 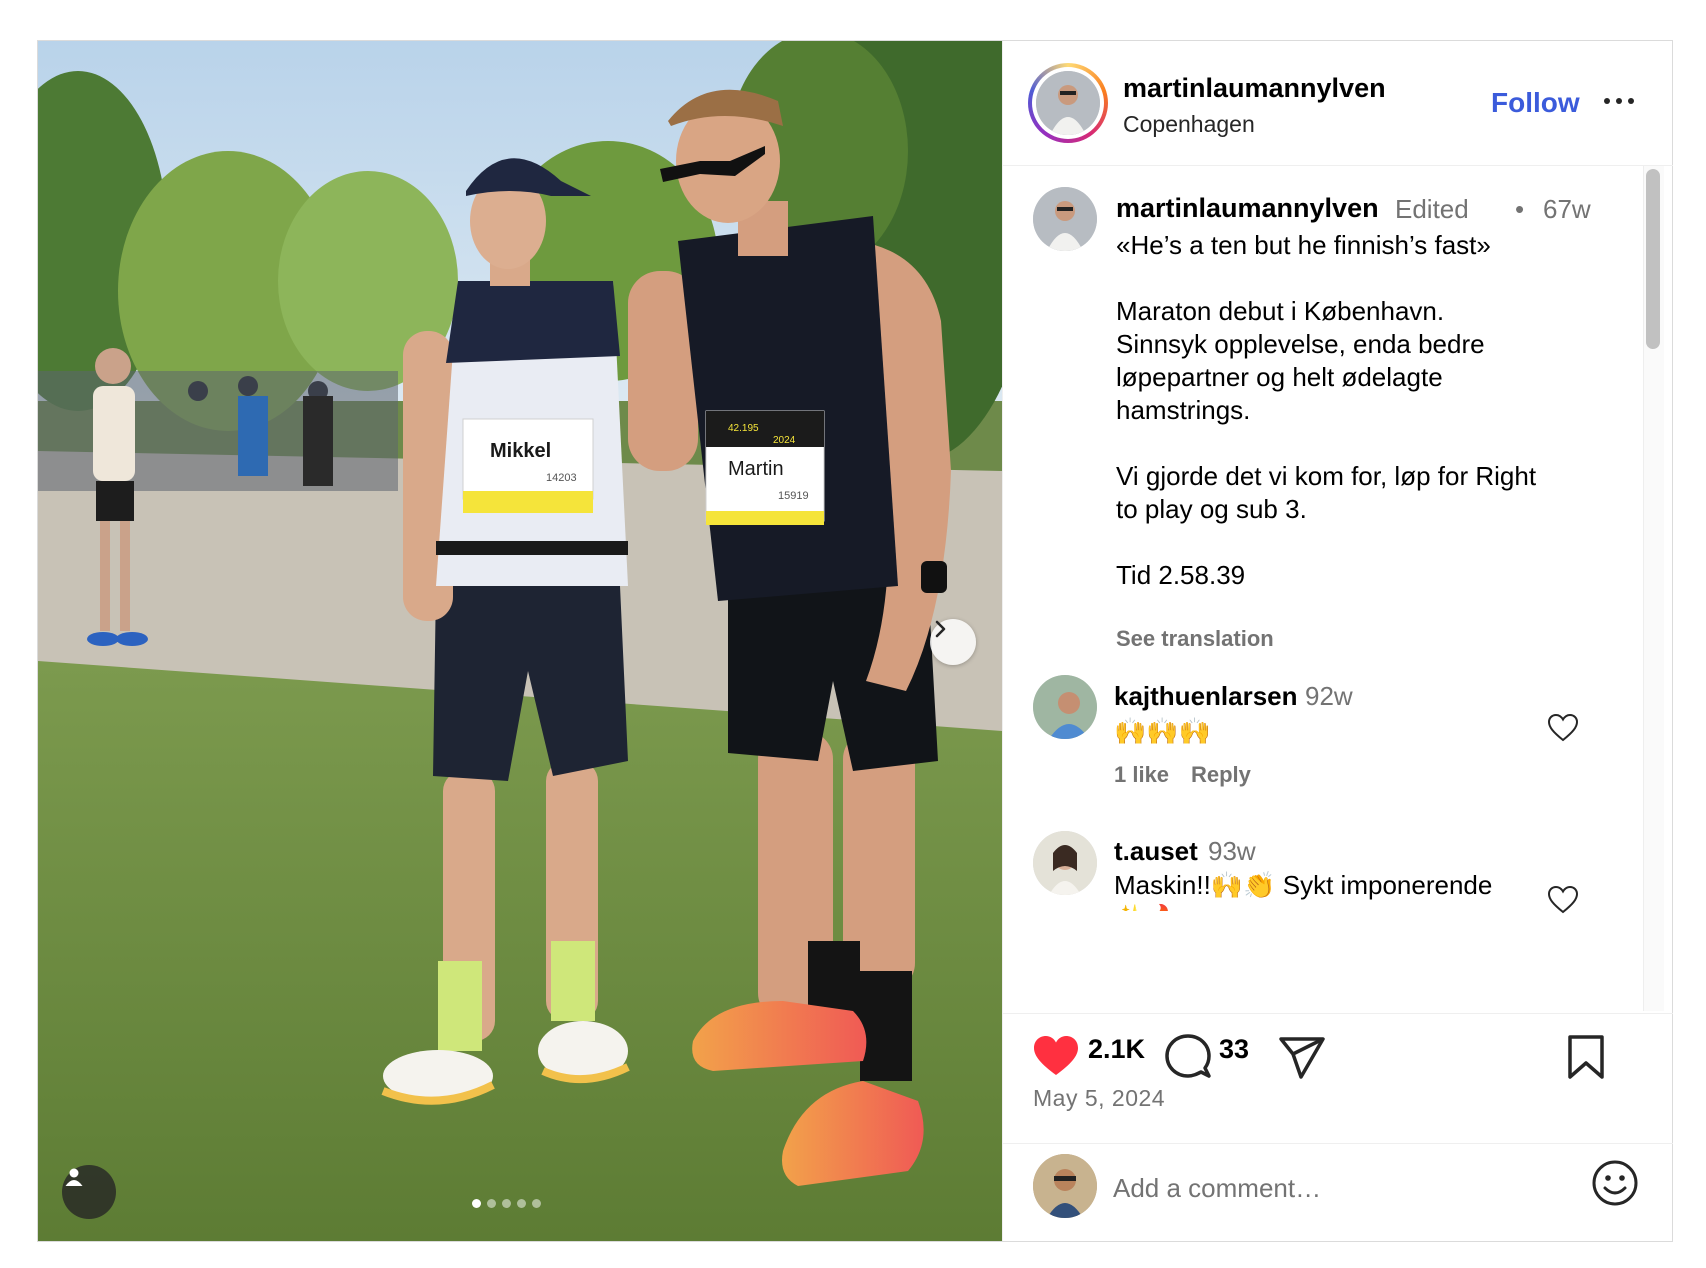 What do you see at coordinates (1615, 1183) in the screenshot?
I see `emoji-smiley-icon` at bounding box center [1615, 1183].